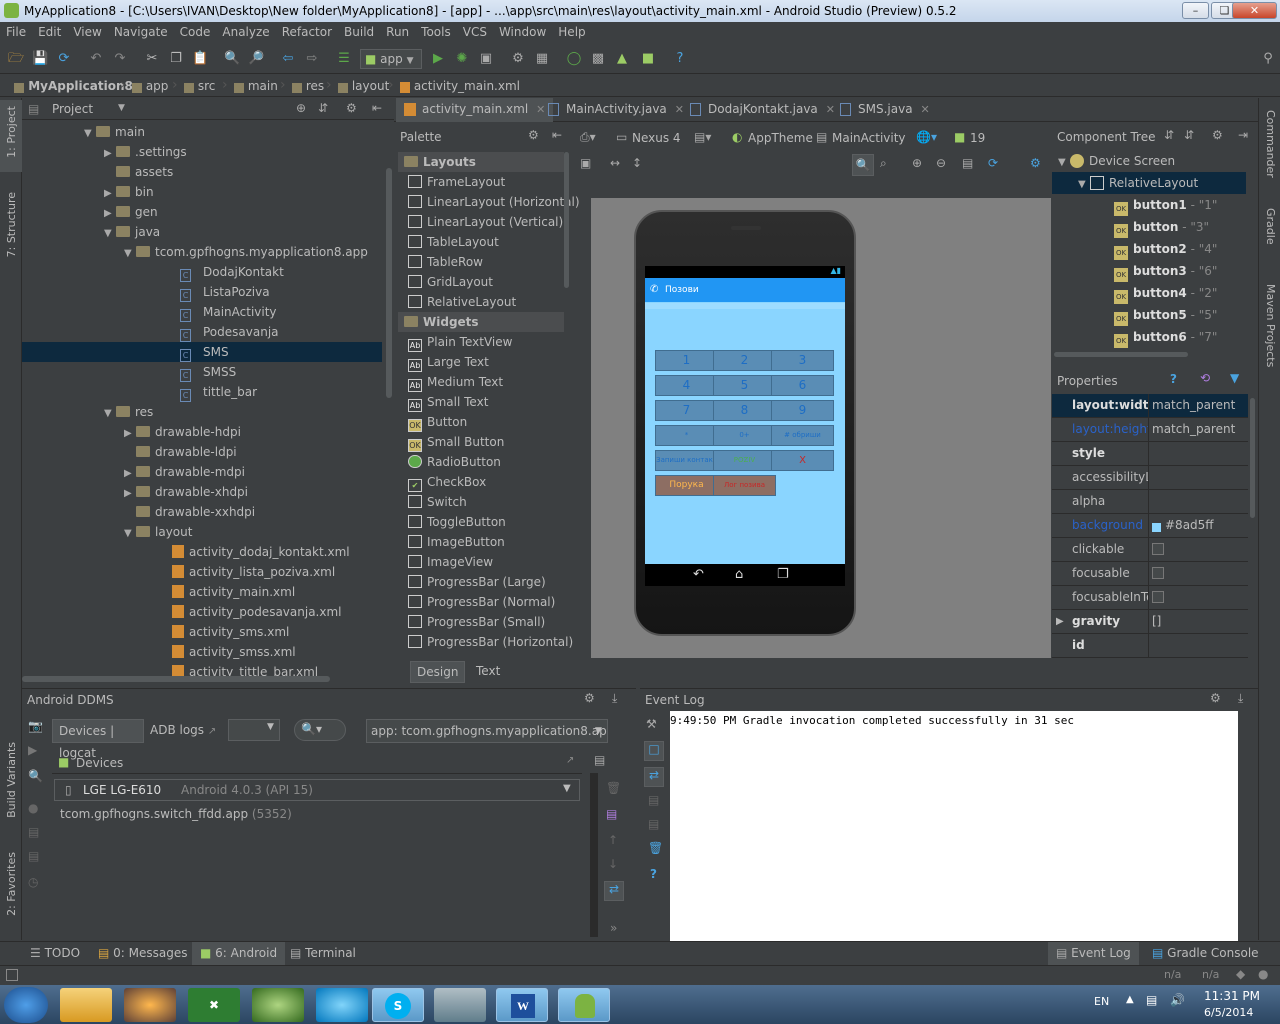 Image resolution: width=1280 pixels, height=1024 pixels. I want to click on breadcrumb-layout: layout, so click(363, 86).